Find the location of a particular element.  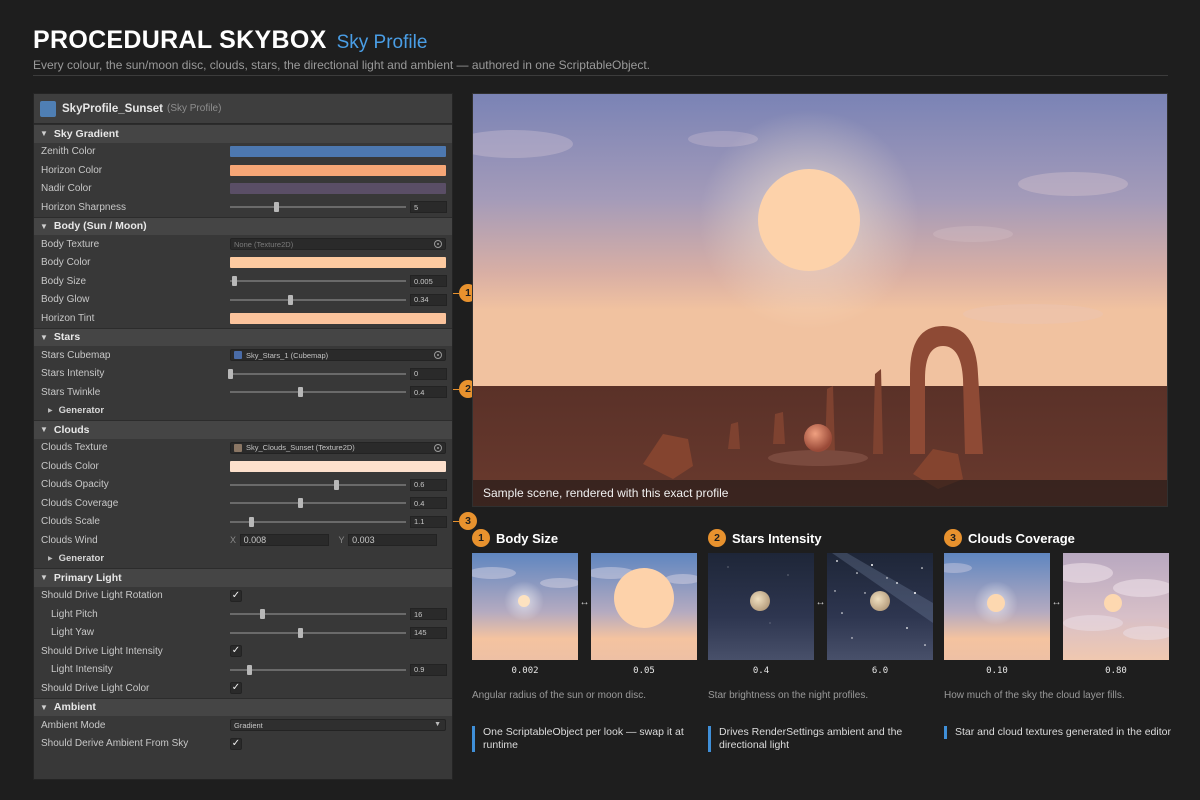

zenith-color-swatch is located at coordinates (338, 152).